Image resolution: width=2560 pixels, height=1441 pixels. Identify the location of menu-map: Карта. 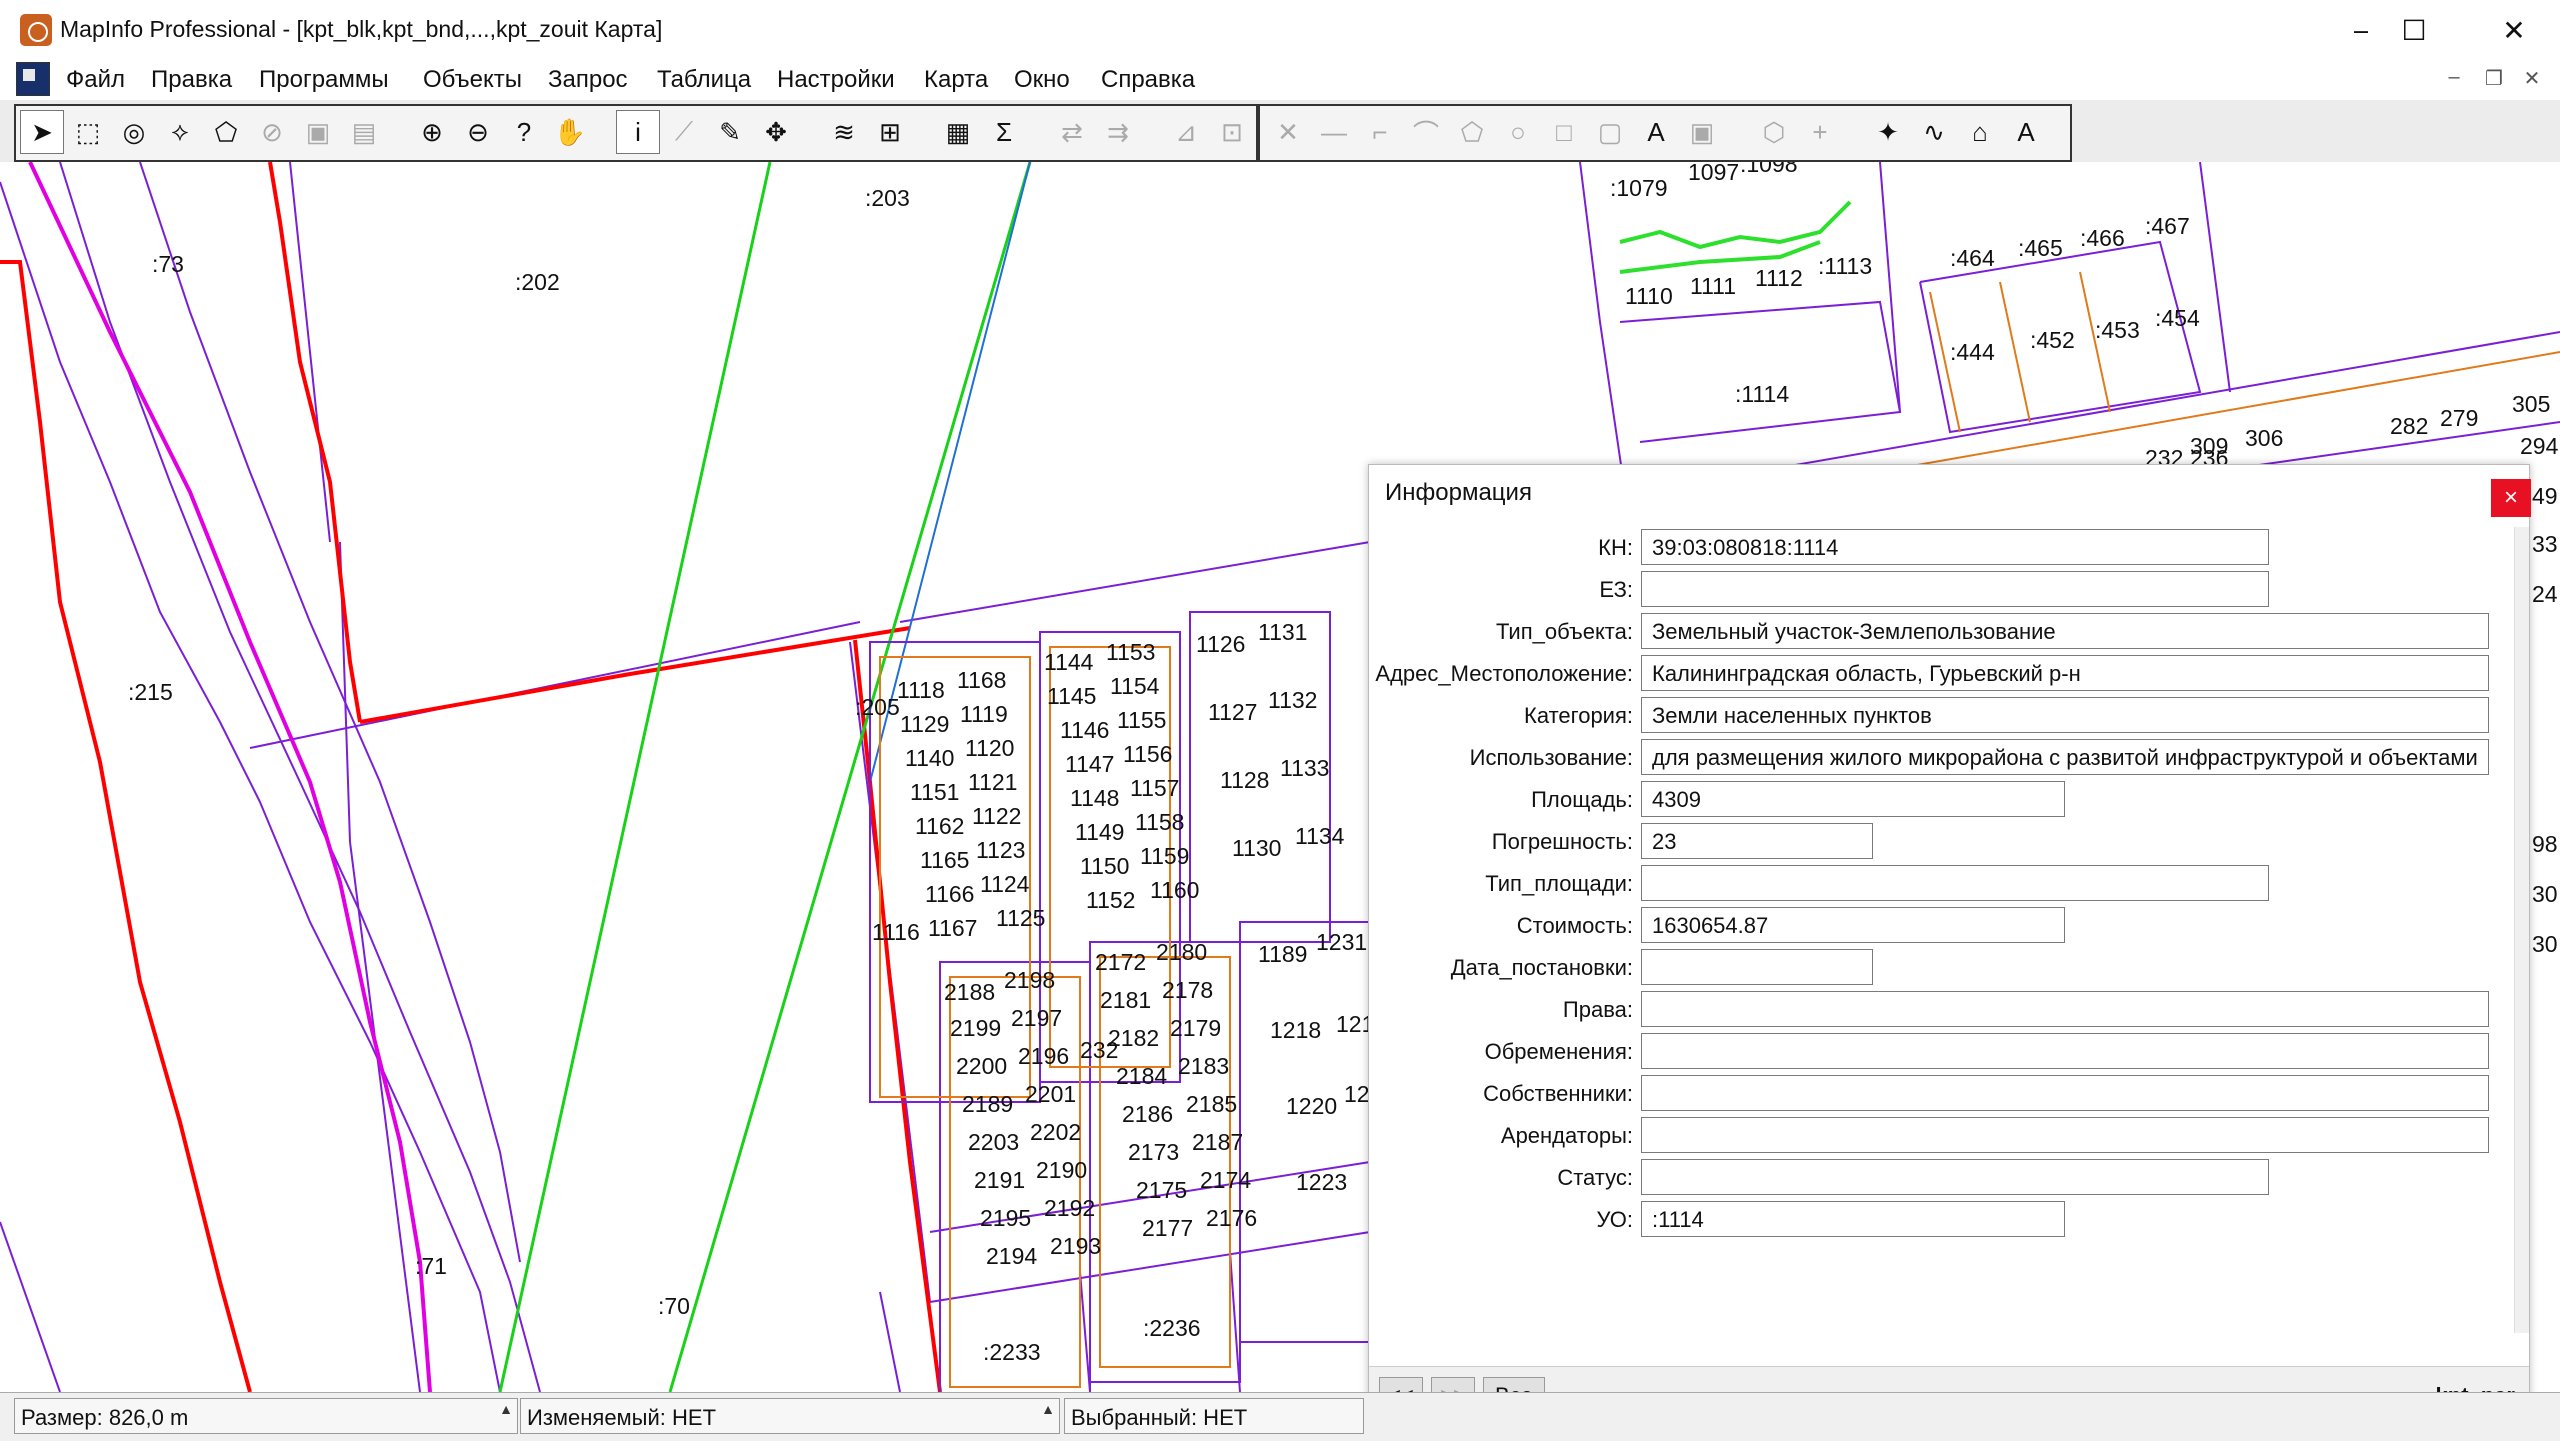
(956, 80).